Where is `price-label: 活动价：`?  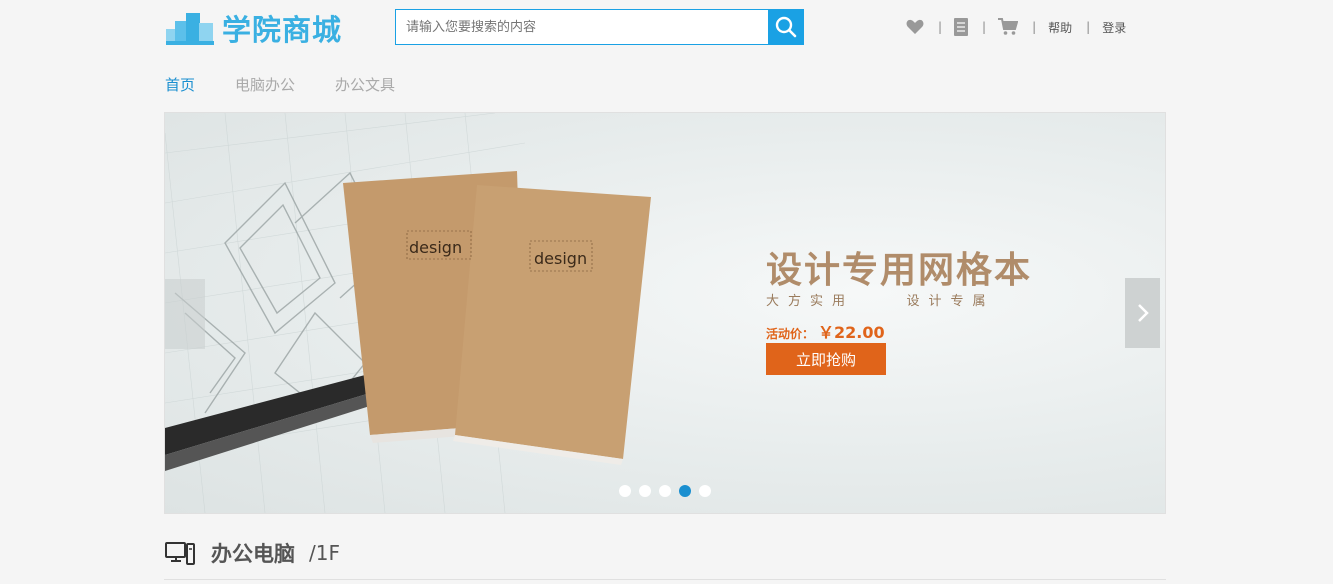
price-label: 活动价： is located at coordinates (790, 334).